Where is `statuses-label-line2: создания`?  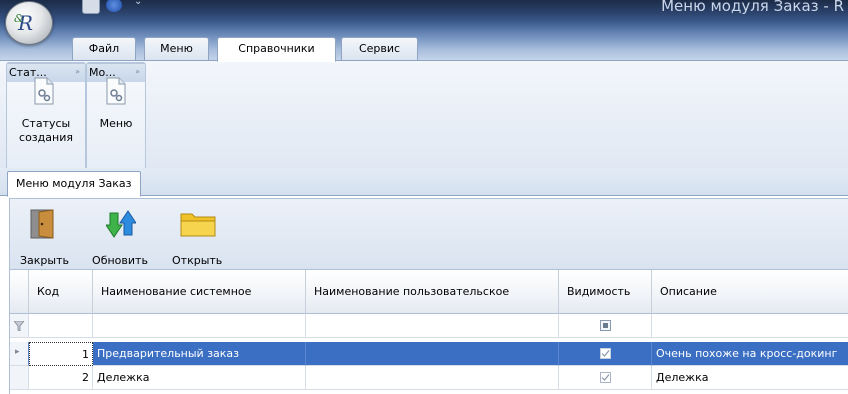 statuses-label-line2: создания is located at coordinates (46, 137).